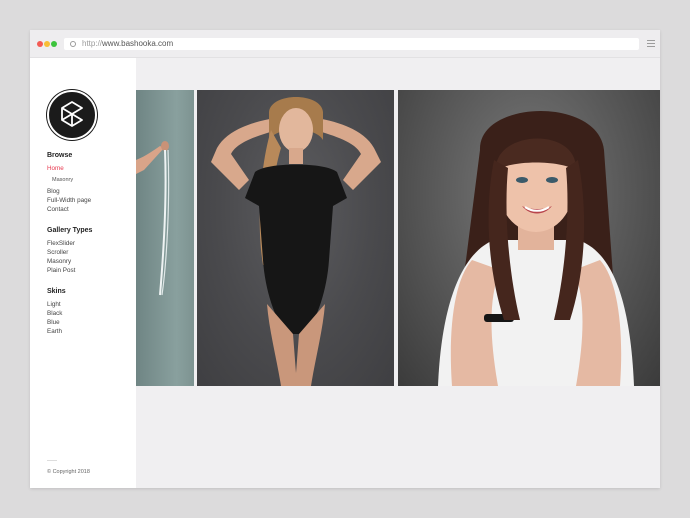 The height and width of the screenshot is (518, 690). Describe the element at coordinates (53, 192) in the screenshot. I see `nav-blog: Blog` at that location.